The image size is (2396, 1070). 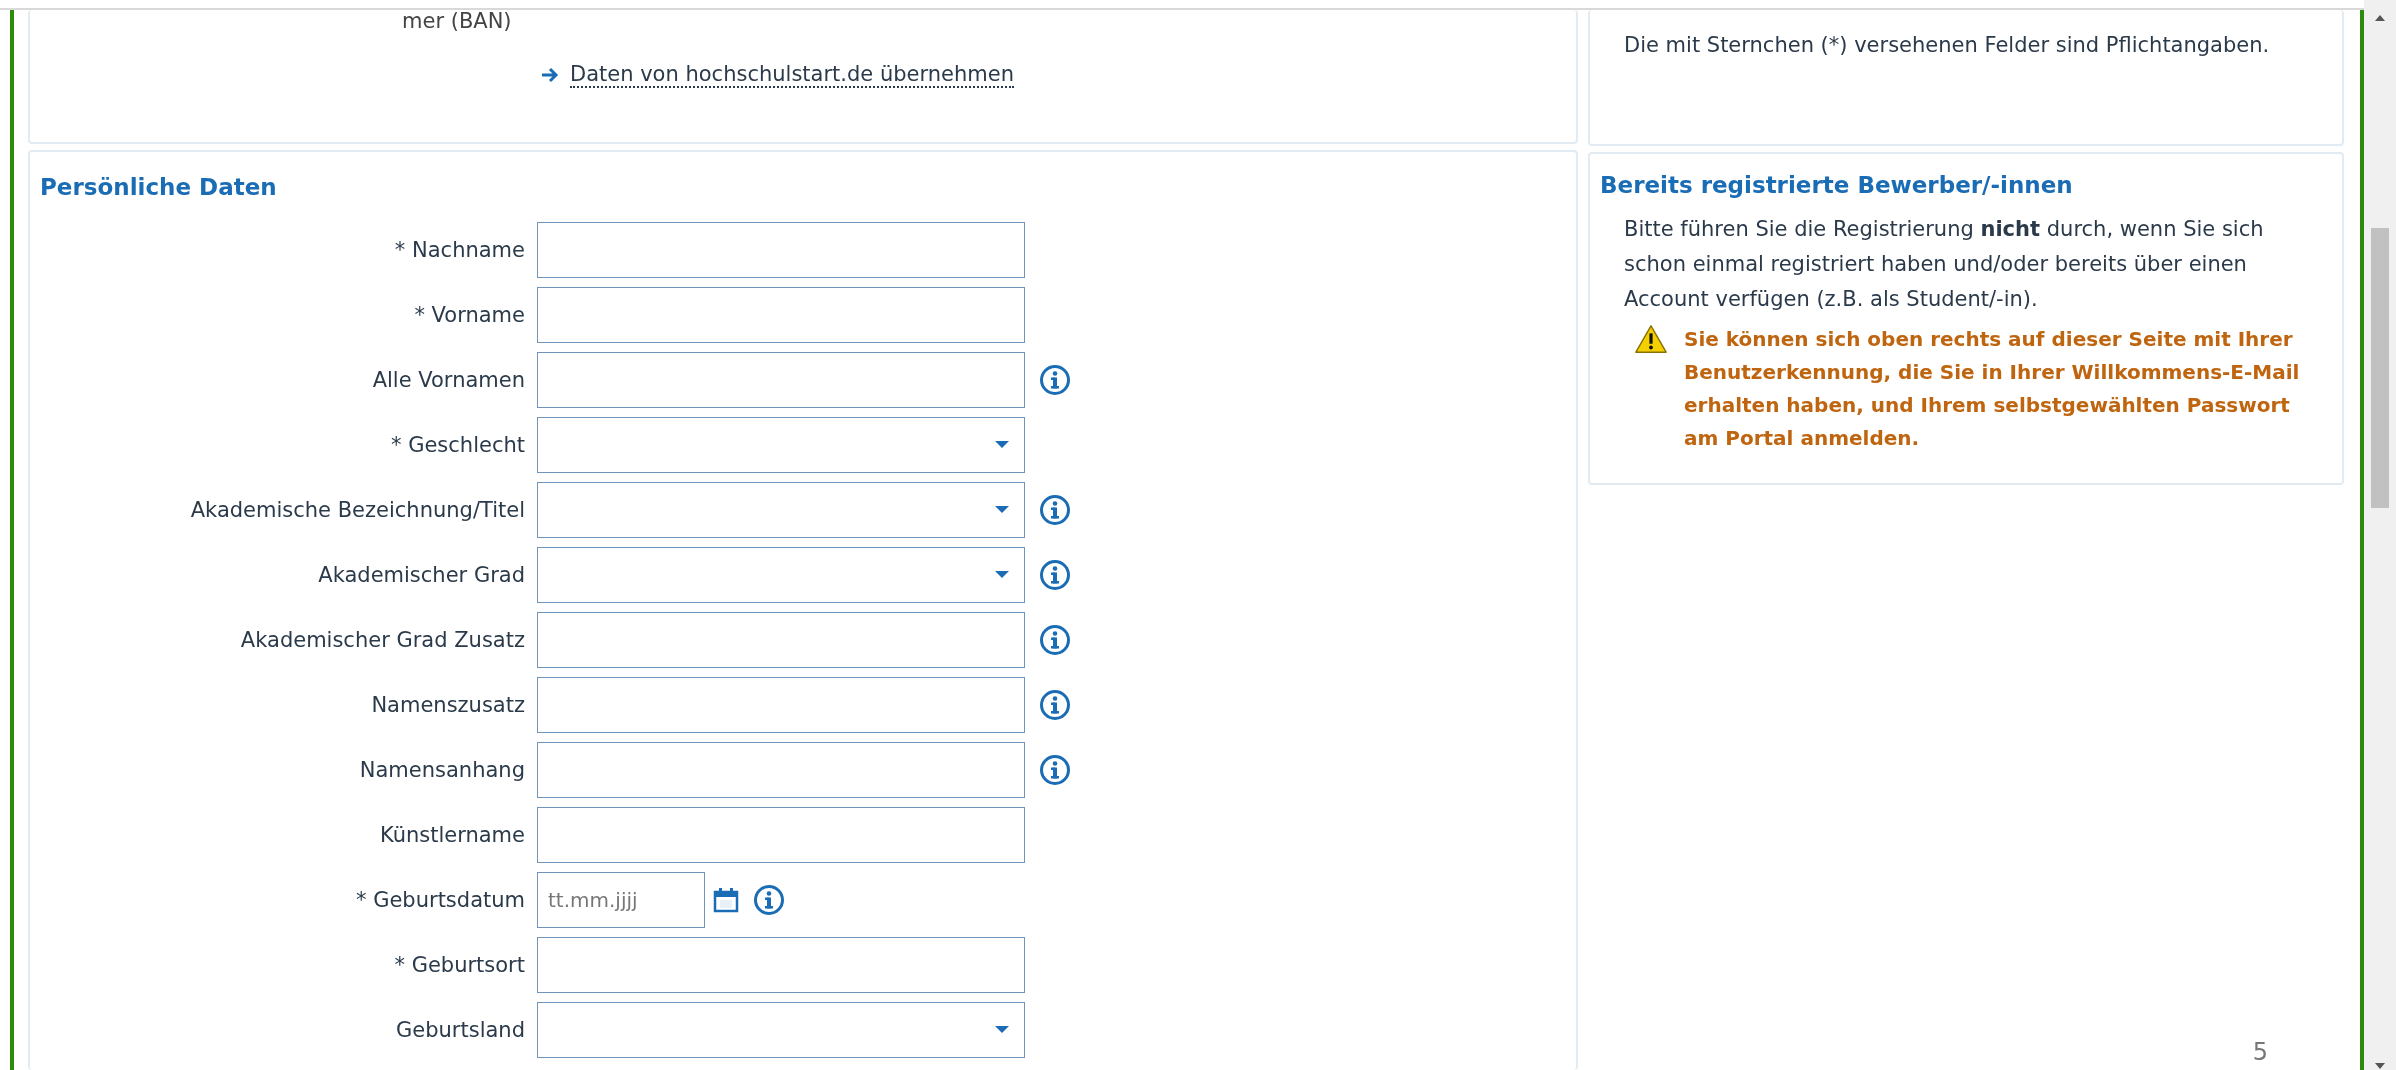 I want to click on field-label: * Geschlecht, so click(x=457, y=445).